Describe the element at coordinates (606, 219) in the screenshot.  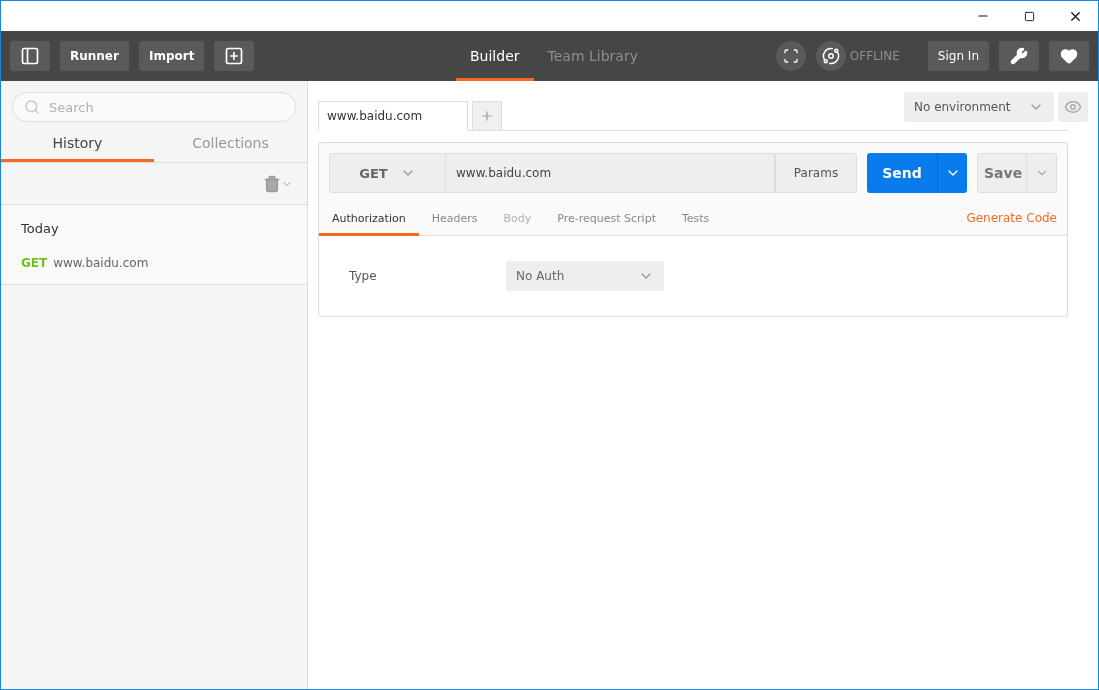
I see `request-tab: Pre-request Script` at that location.